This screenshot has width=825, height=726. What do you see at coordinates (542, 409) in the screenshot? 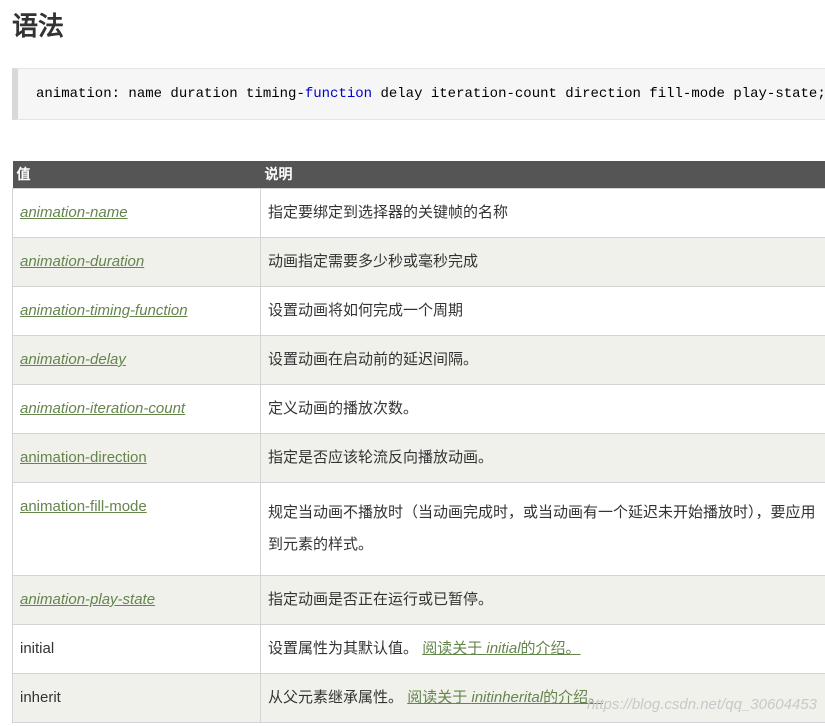
I see `description-cell: 定义动画的播放次数。` at bounding box center [542, 409].